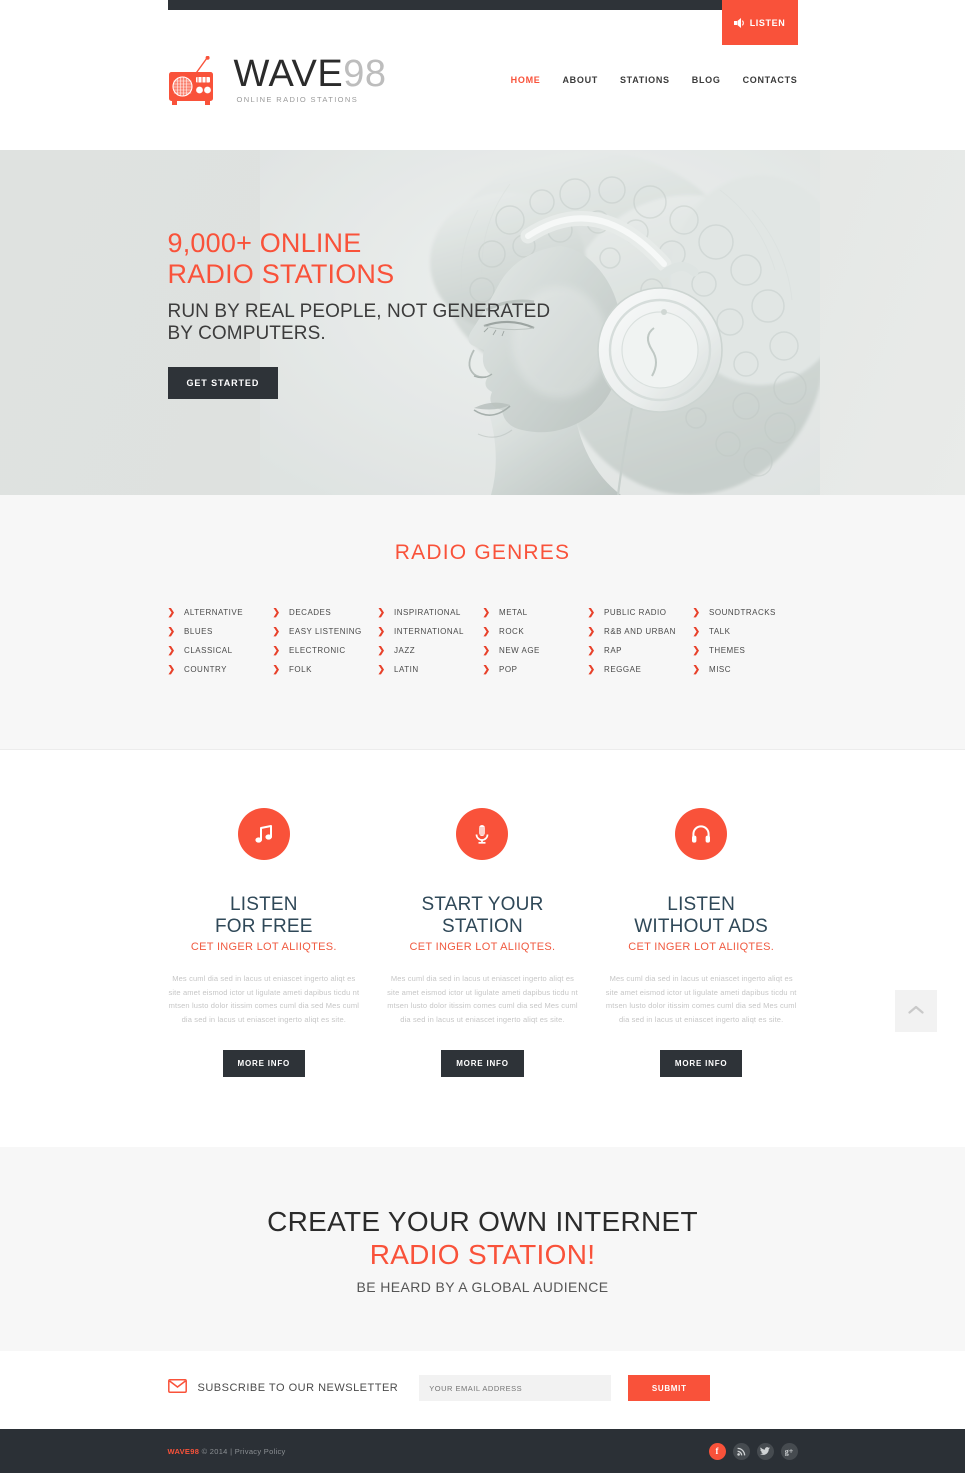  I want to click on hero-headline-line2: RADIO STATIONS, so click(281, 274).